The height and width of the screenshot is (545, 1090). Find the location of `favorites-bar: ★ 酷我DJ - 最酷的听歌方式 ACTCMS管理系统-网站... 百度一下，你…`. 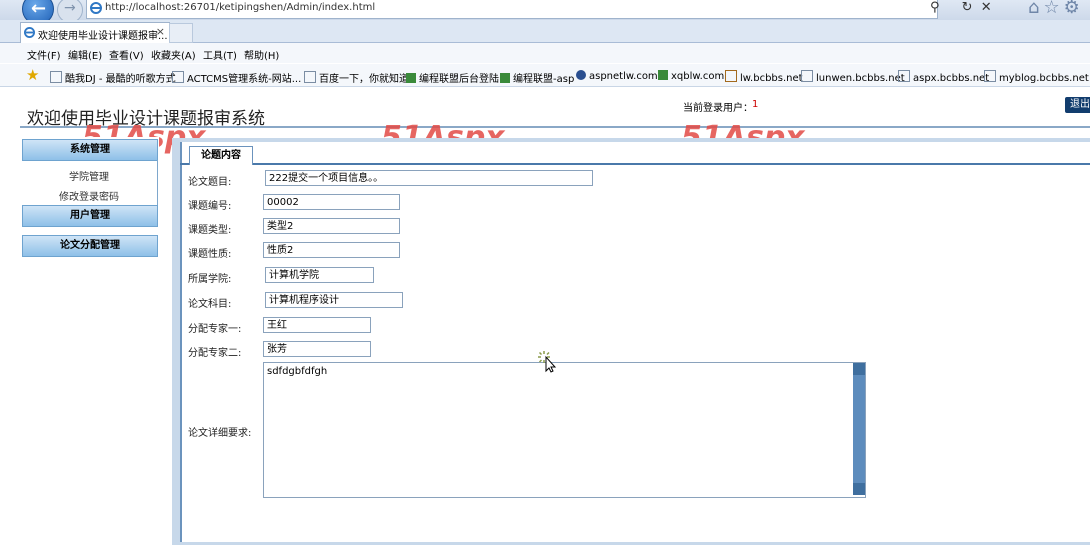

favorites-bar: ★ 酷我DJ - 最酷的听歌方式 ACTCMS管理系统-网站... 百度一下，你… is located at coordinates (545, 75).